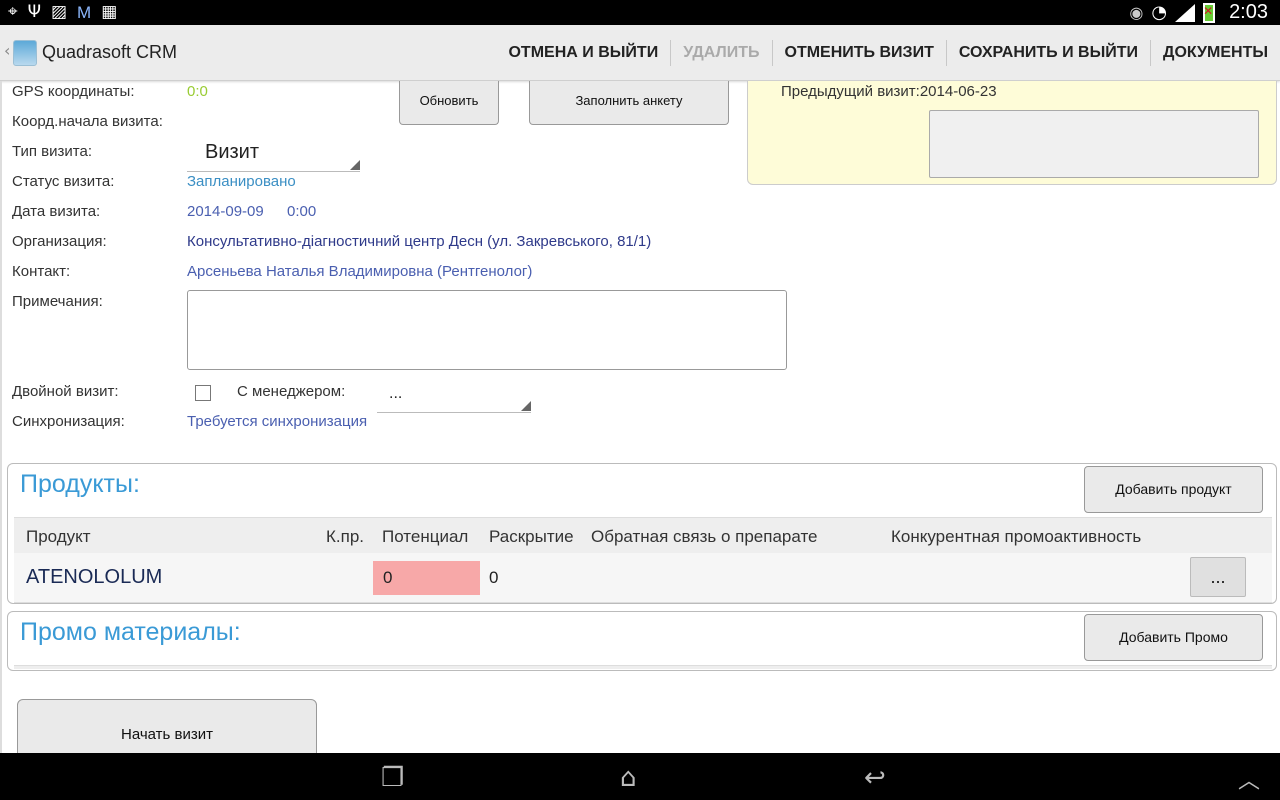  I want to click on sync-value: Требуется синхронизация, so click(277, 421).